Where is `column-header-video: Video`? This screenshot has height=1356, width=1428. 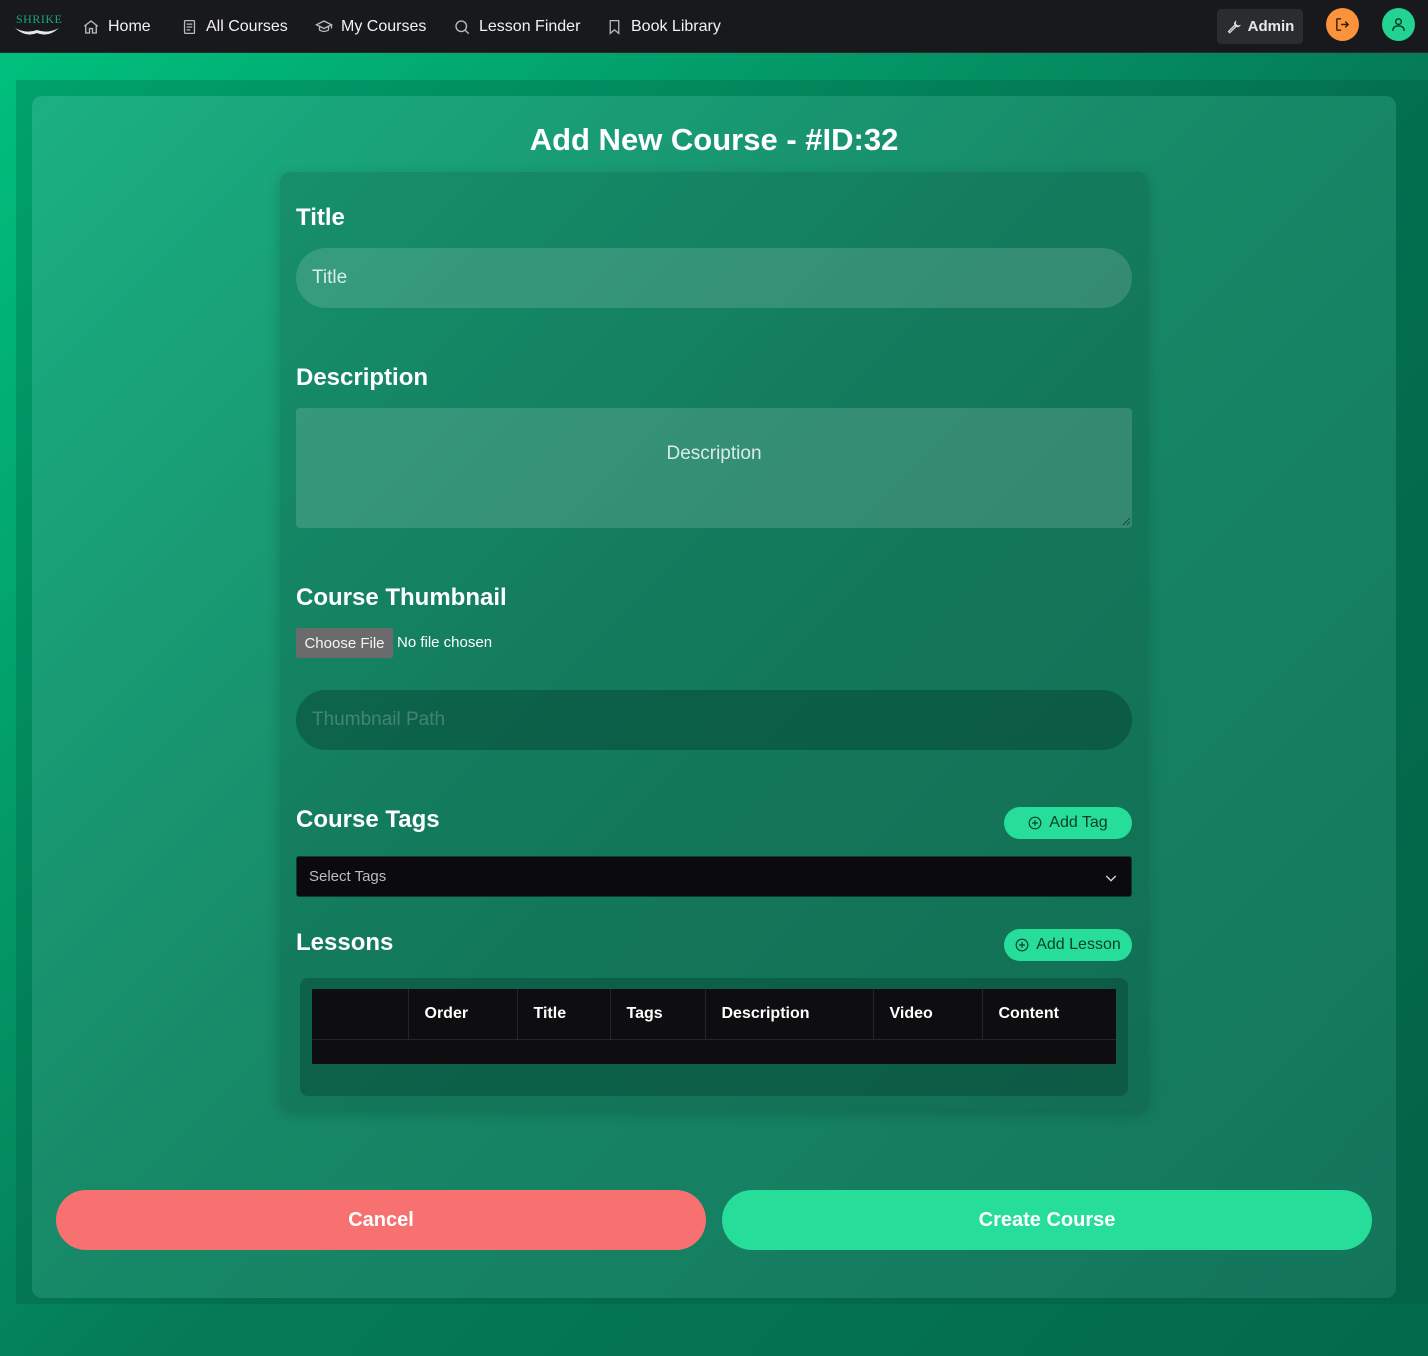 column-header-video: Video is located at coordinates (928, 1014).